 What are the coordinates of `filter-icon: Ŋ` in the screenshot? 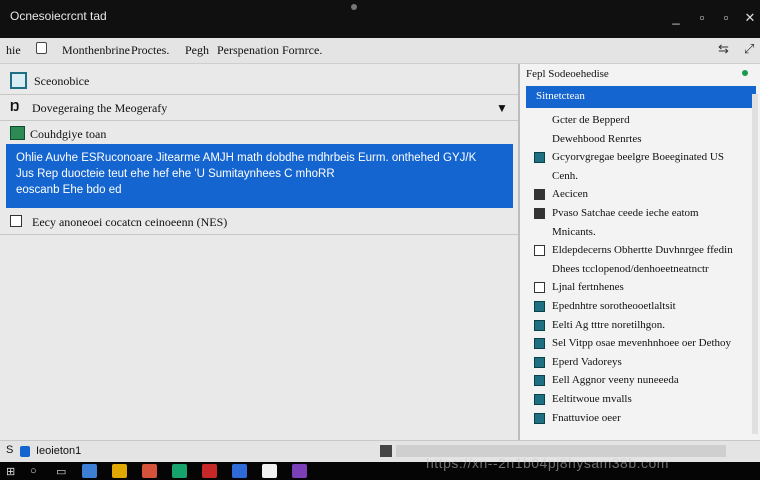 It's located at (15, 106).